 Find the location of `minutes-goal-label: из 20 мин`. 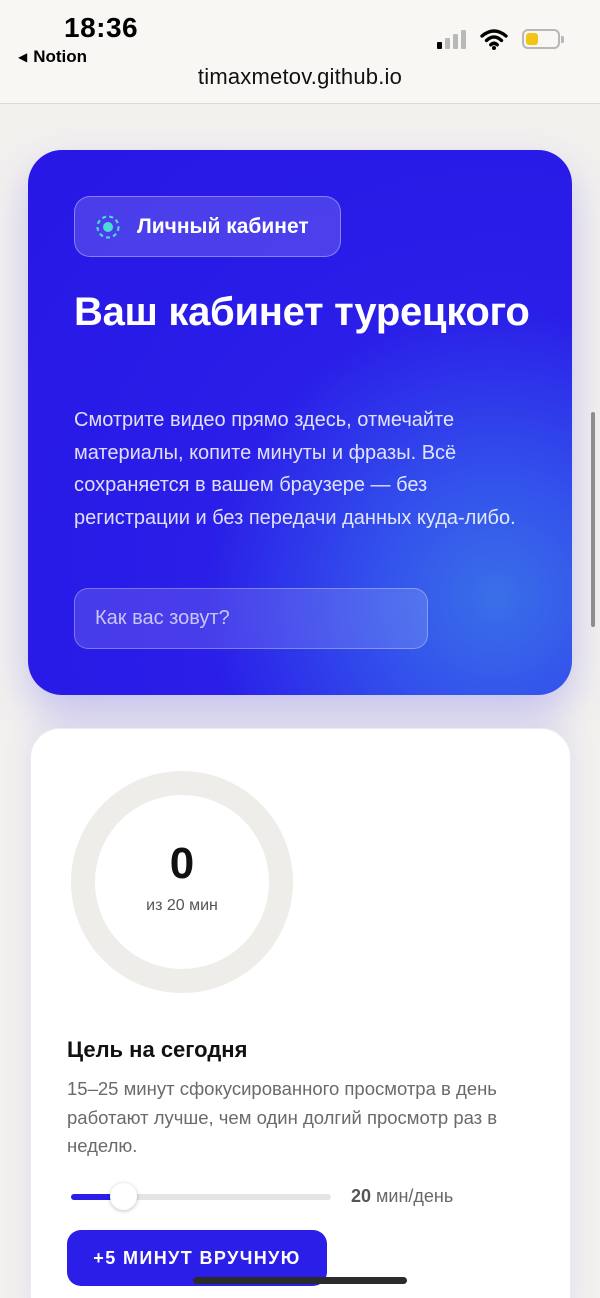

minutes-goal-label: из 20 мин is located at coordinates (182, 905).